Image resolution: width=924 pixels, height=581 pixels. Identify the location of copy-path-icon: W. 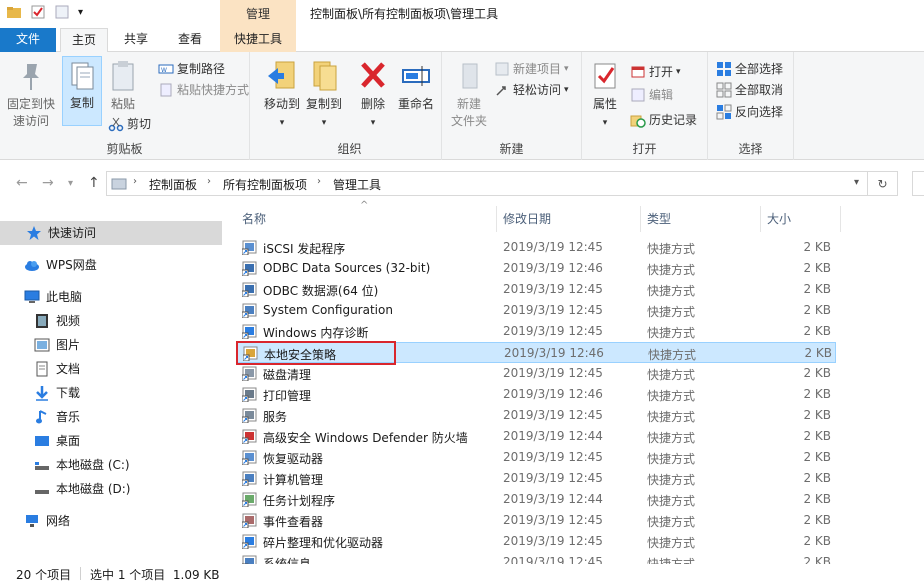
(166, 69).